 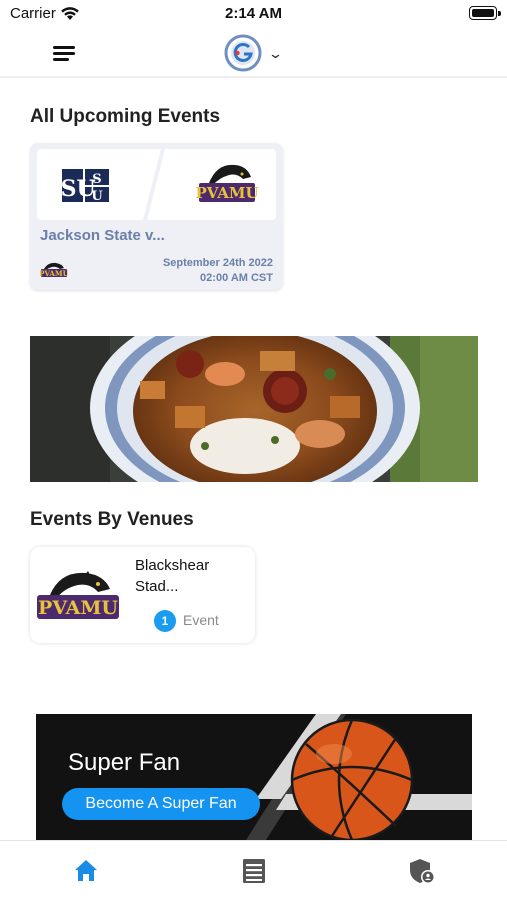 What do you see at coordinates (96, 179) in the screenshot?
I see `svg-text: S` at bounding box center [96, 179].